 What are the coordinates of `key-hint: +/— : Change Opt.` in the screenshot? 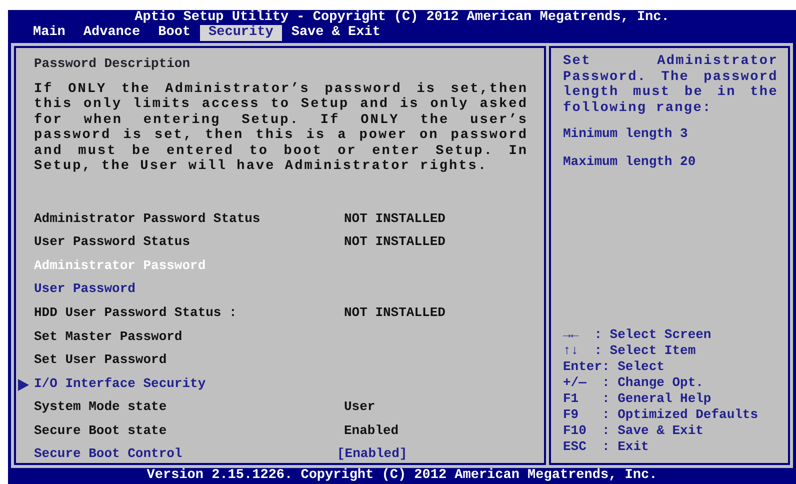 It's located at (633, 383).